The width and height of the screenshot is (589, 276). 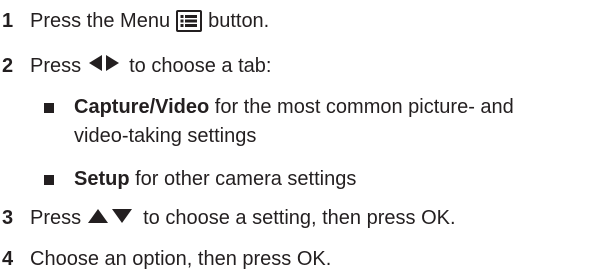 What do you see at coordinates (104, 66) in the screenshot?
I see `left-right-arrows-icon` at bounding box center [104, 66].